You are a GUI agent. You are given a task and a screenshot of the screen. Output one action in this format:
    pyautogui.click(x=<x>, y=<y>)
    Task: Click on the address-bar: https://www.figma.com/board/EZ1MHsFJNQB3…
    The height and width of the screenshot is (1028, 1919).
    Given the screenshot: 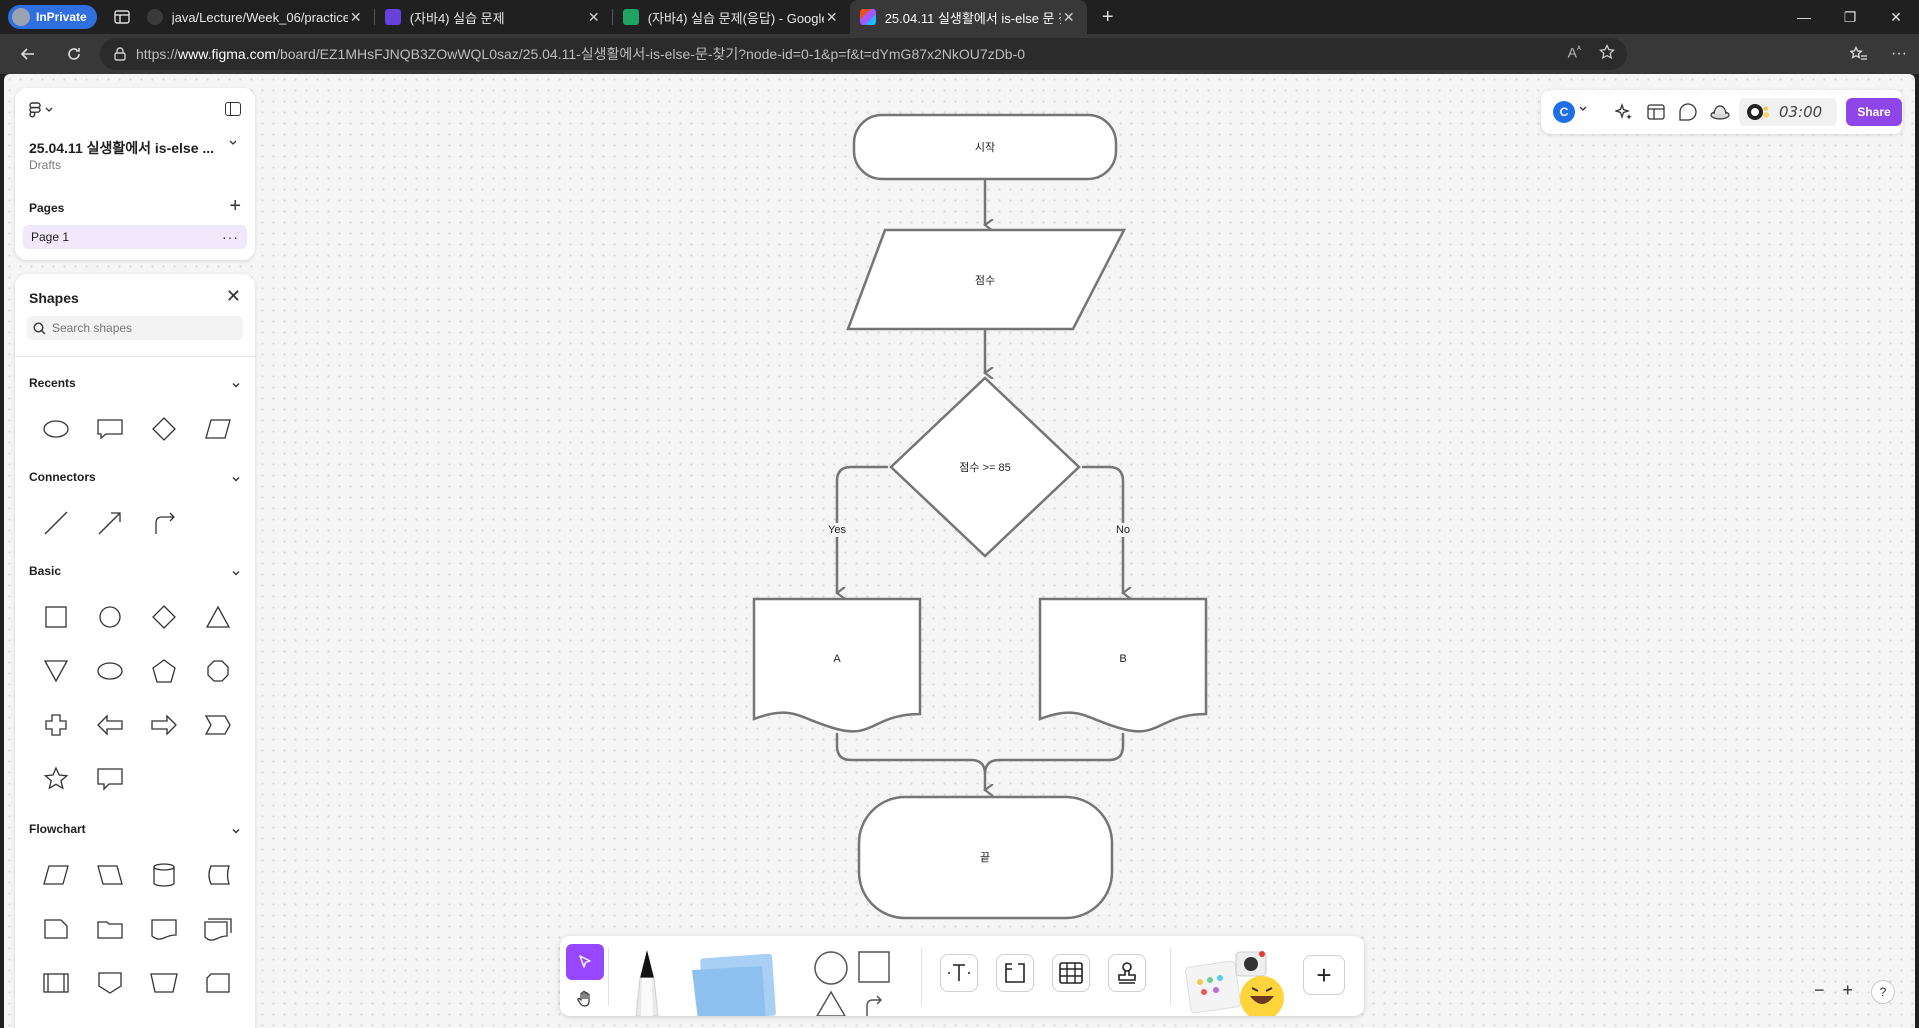 What is the action you would take?
    pyautogui.click(x=863, y=54)
    